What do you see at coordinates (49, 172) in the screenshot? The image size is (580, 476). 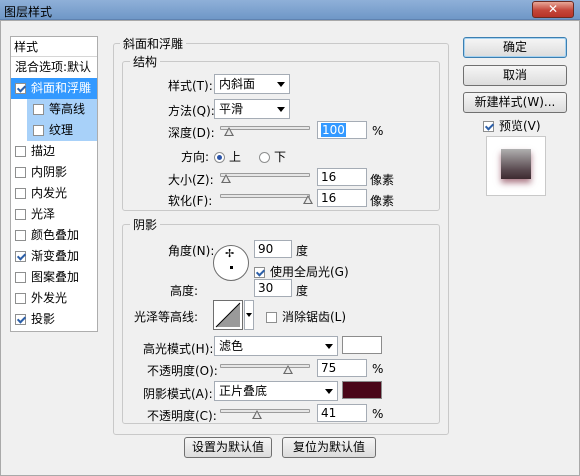 I see `sidebar-item-label: 内阴影` at bounding box center [49, 172].